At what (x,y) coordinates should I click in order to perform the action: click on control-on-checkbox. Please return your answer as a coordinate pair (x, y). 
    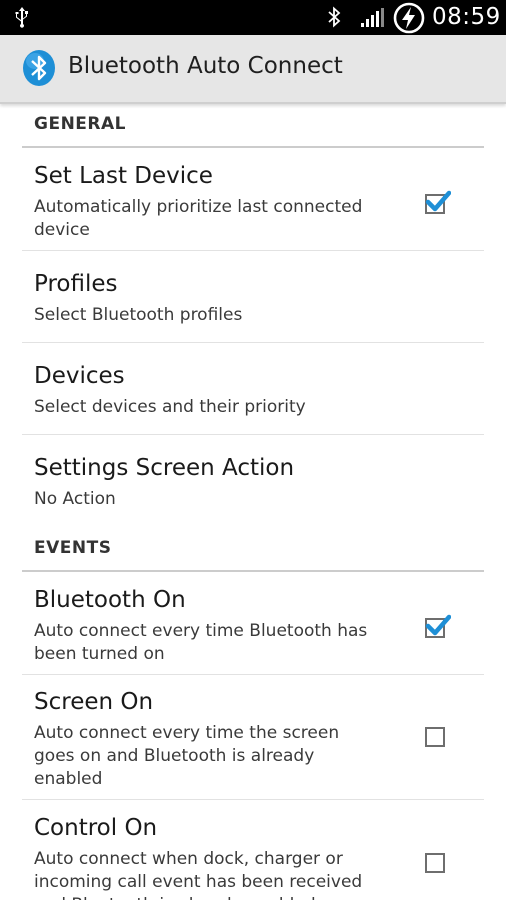
    Looking at the image, I should click on (435, 863).